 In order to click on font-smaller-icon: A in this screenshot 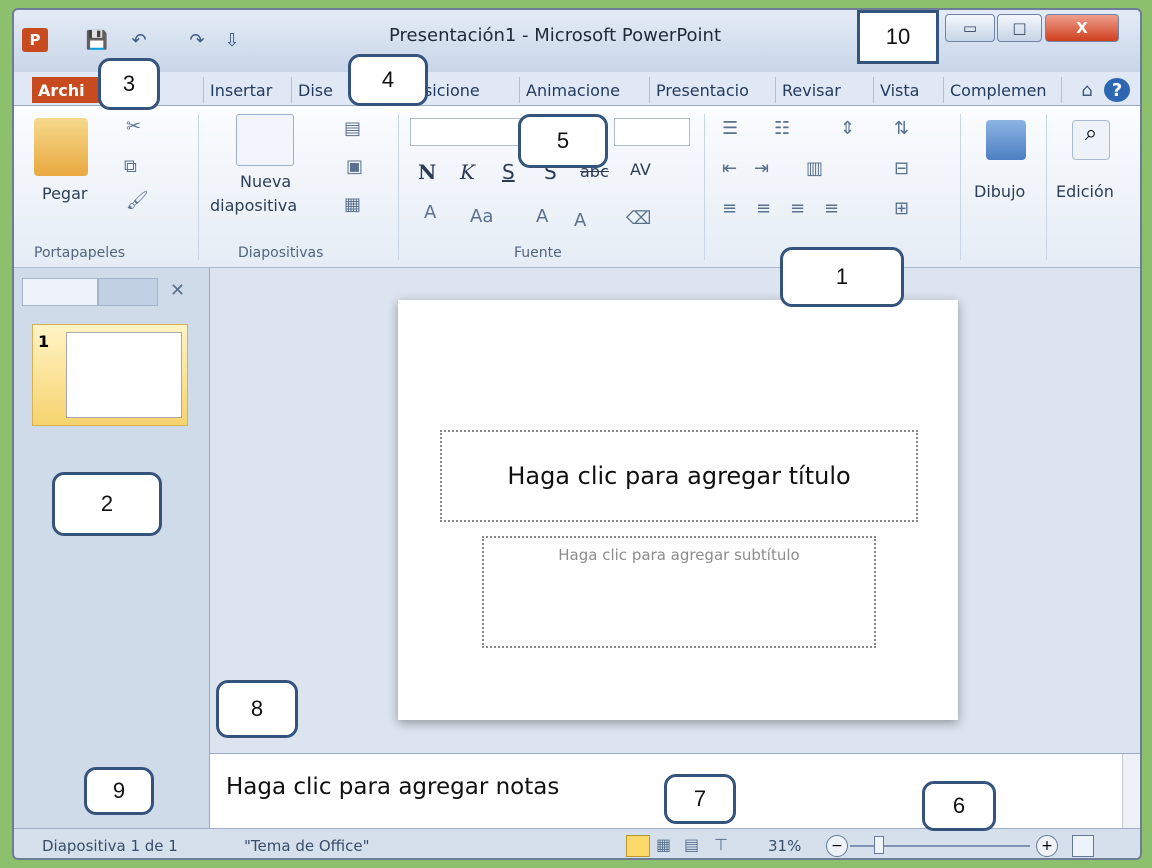, I will do `click(580, 220)`.